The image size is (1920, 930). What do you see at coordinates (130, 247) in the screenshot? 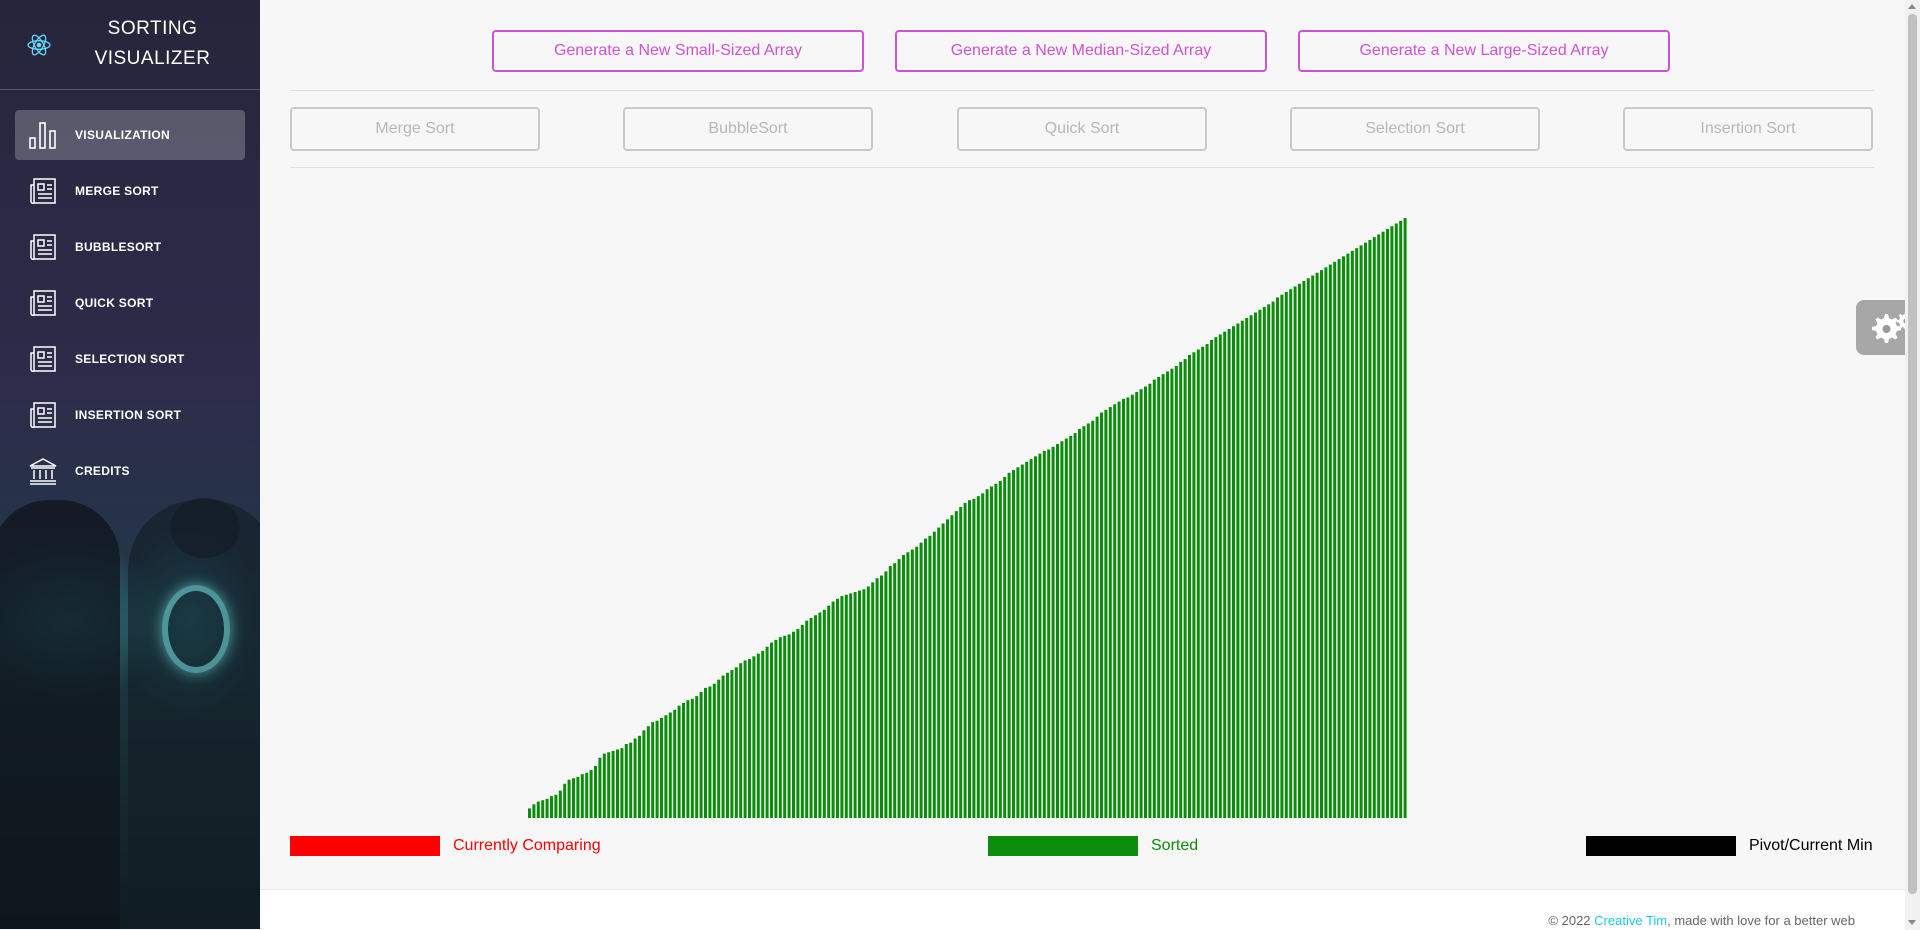
I see `sidebar-item-bubblesort: BUBBLESORT` at bounding box center [130, 247].